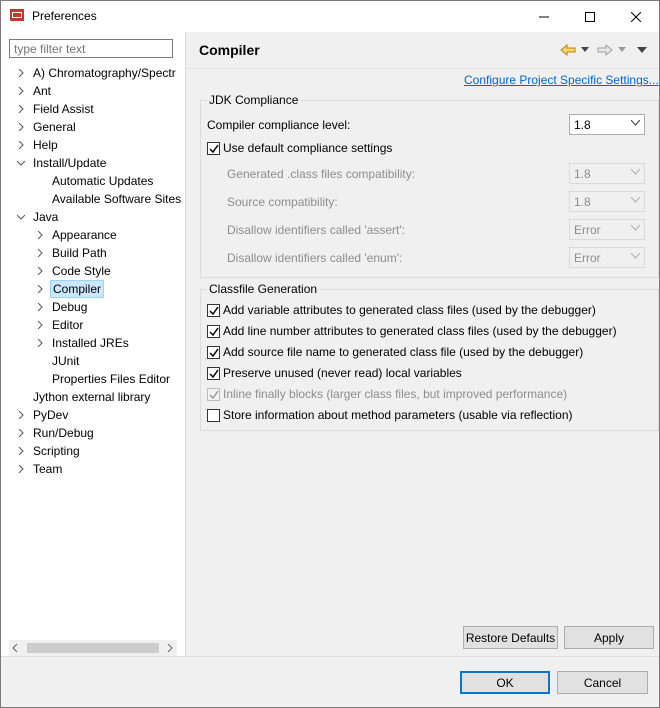 The height and width of the screenshot is (708, 660). Describe the element at coordinates (91, 199) in the screenshot. I see `tree-item: Available Software Sites` at that location.